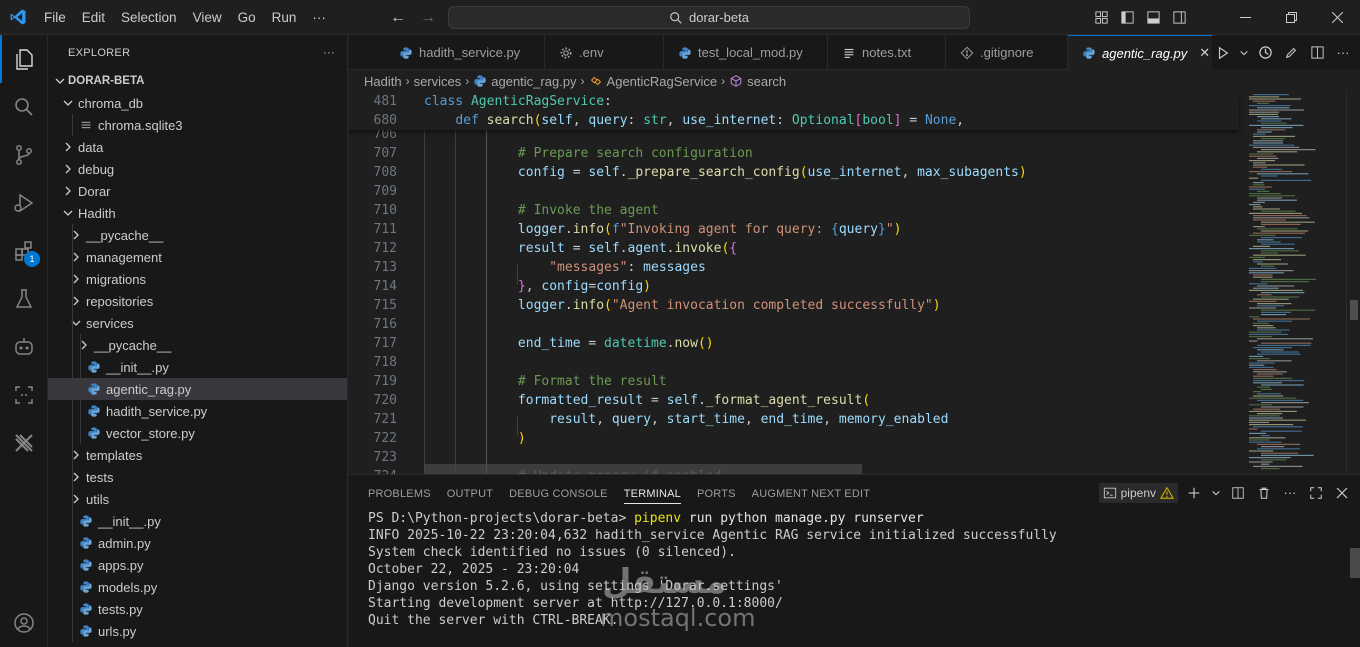 Image resolution: width=1360 pixels, height=647 pixels. Describe the element at coordinates (1317, 53) in the screenshot. I see `split-editor-icon` at that location.